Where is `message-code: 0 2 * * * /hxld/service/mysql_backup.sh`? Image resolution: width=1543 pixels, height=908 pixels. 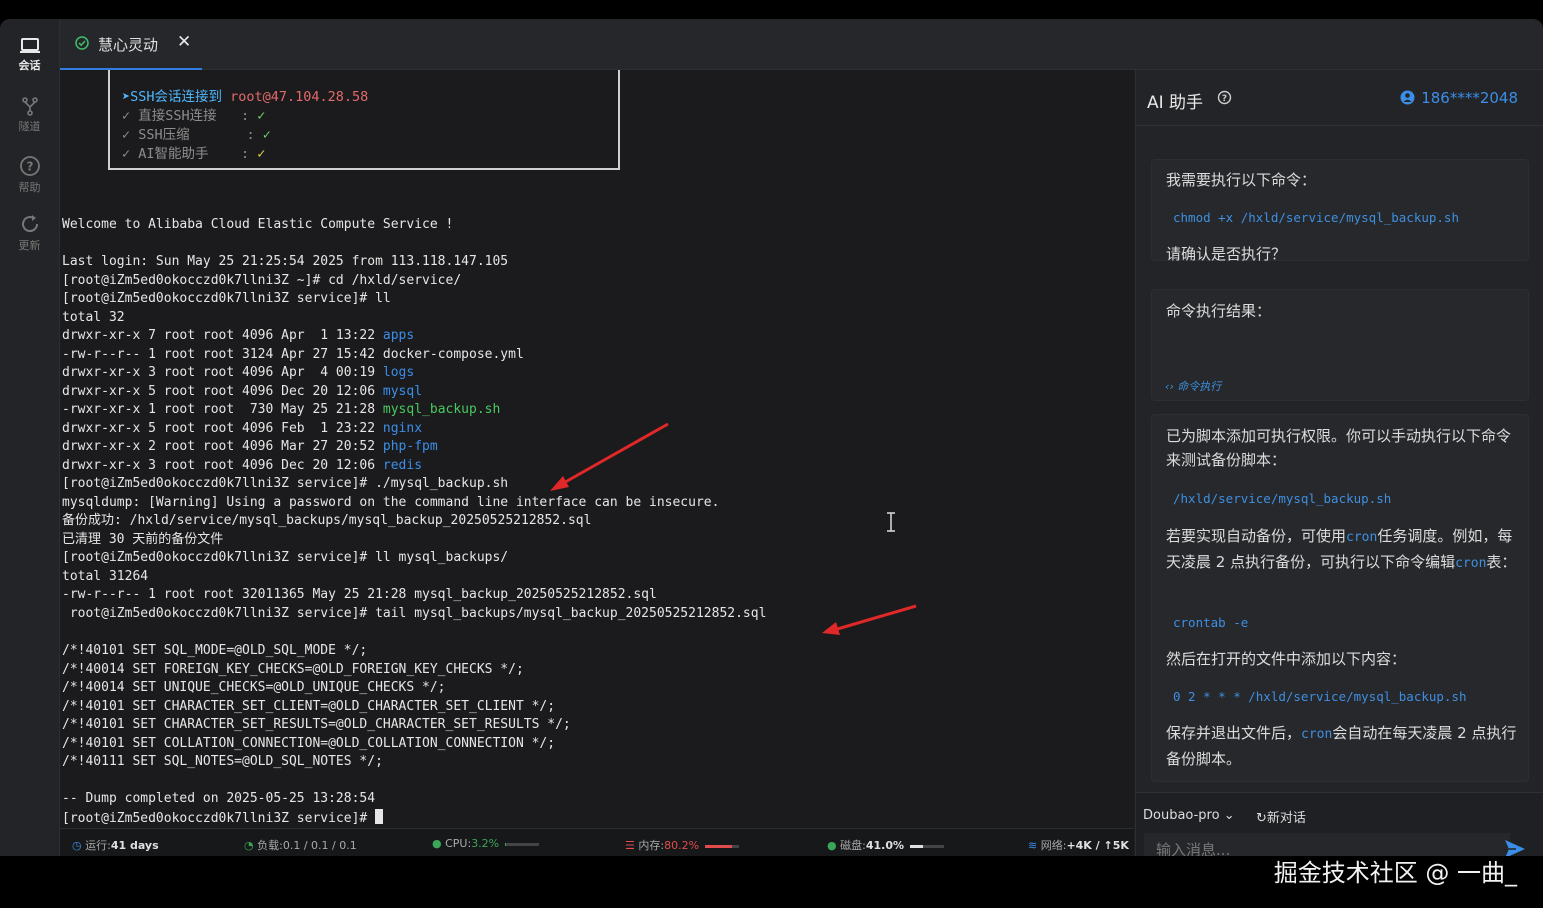
message-code: 0 2 * * * /hxld/service/mysql_backup.sh is located at coordinates (1320, 696).